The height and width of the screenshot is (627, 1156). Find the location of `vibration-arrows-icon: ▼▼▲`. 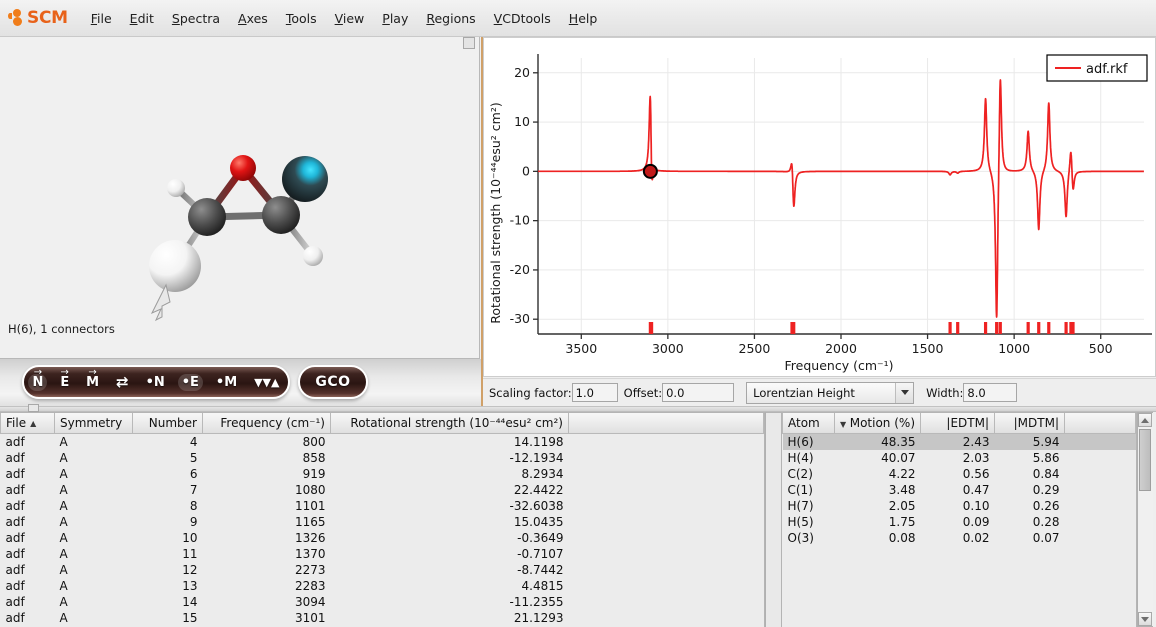

vibration-arrows-icon: ▼▼▲ is located at coordinates (266, 382).